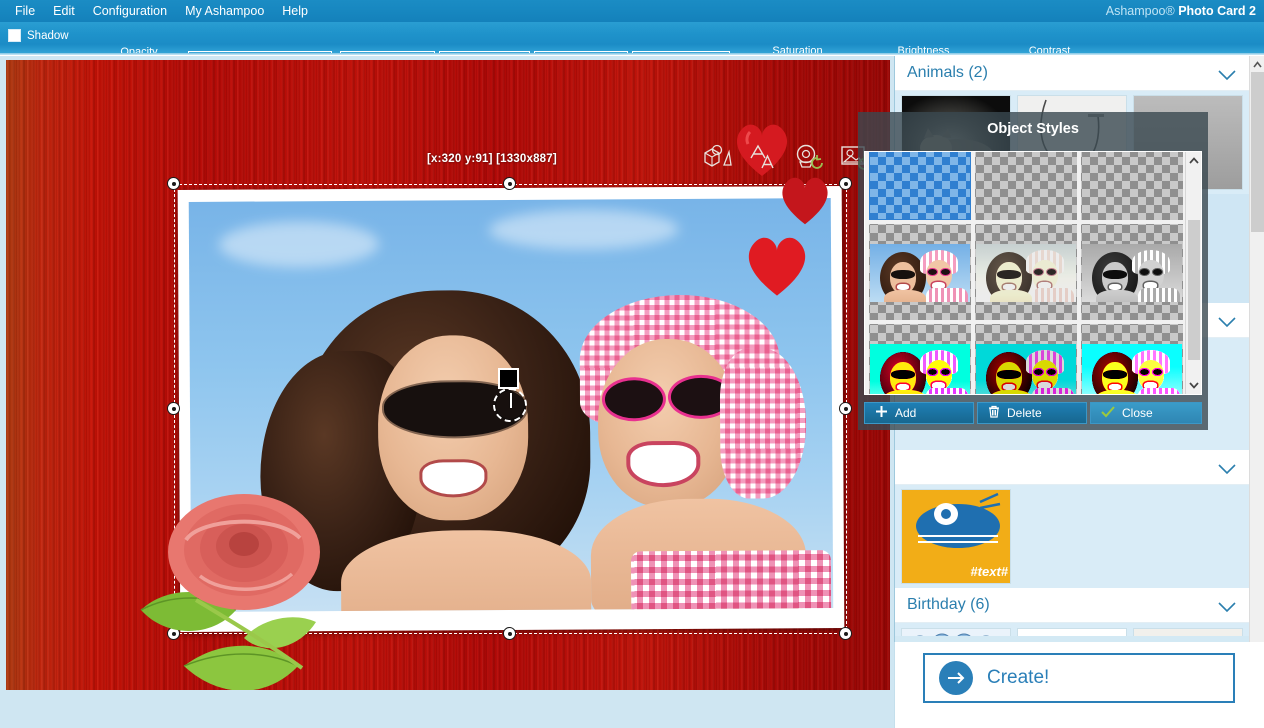  Describe the element at coordinates (809, 157) in the screenshot. I see `webcam-refresh-icon` at that location.